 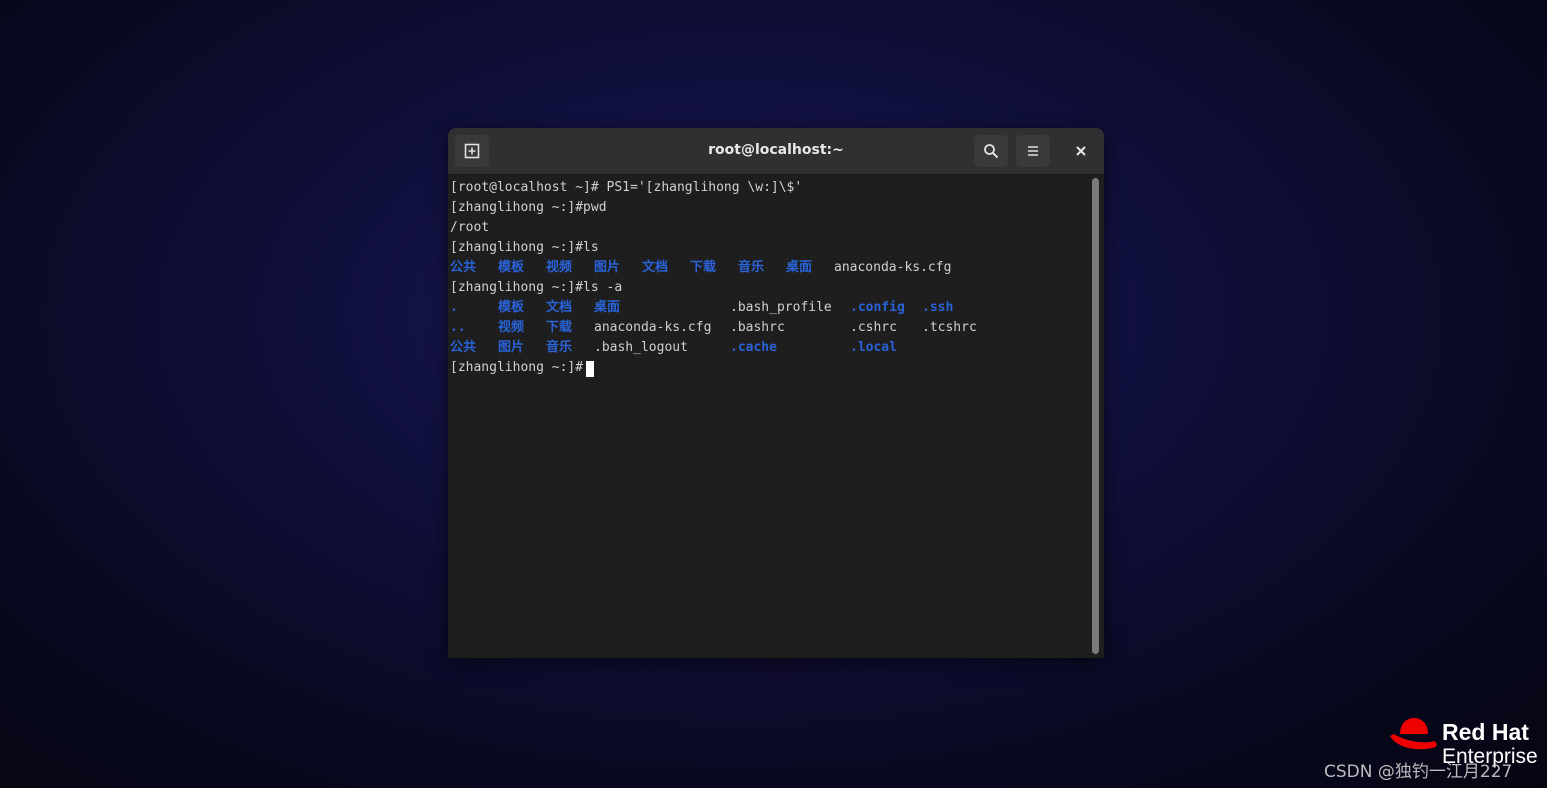 I want to click on redhat-hat-icon, so click(x=1413, y=734).